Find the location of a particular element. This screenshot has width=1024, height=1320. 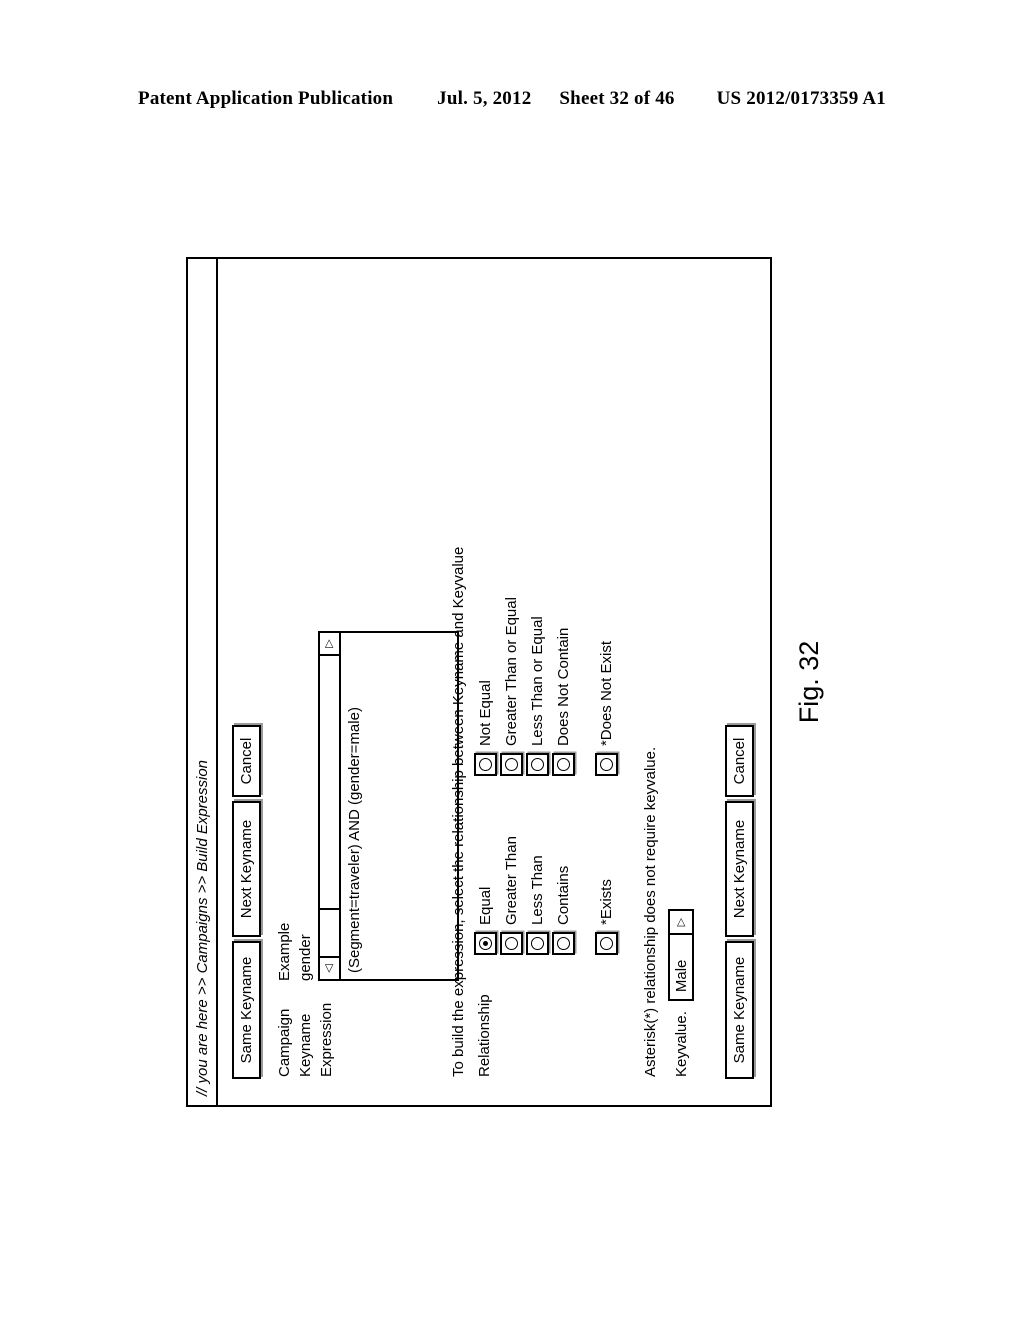

same-keyname-button-bottom-label: Same Keyname is located at coordinates (739, 1010).